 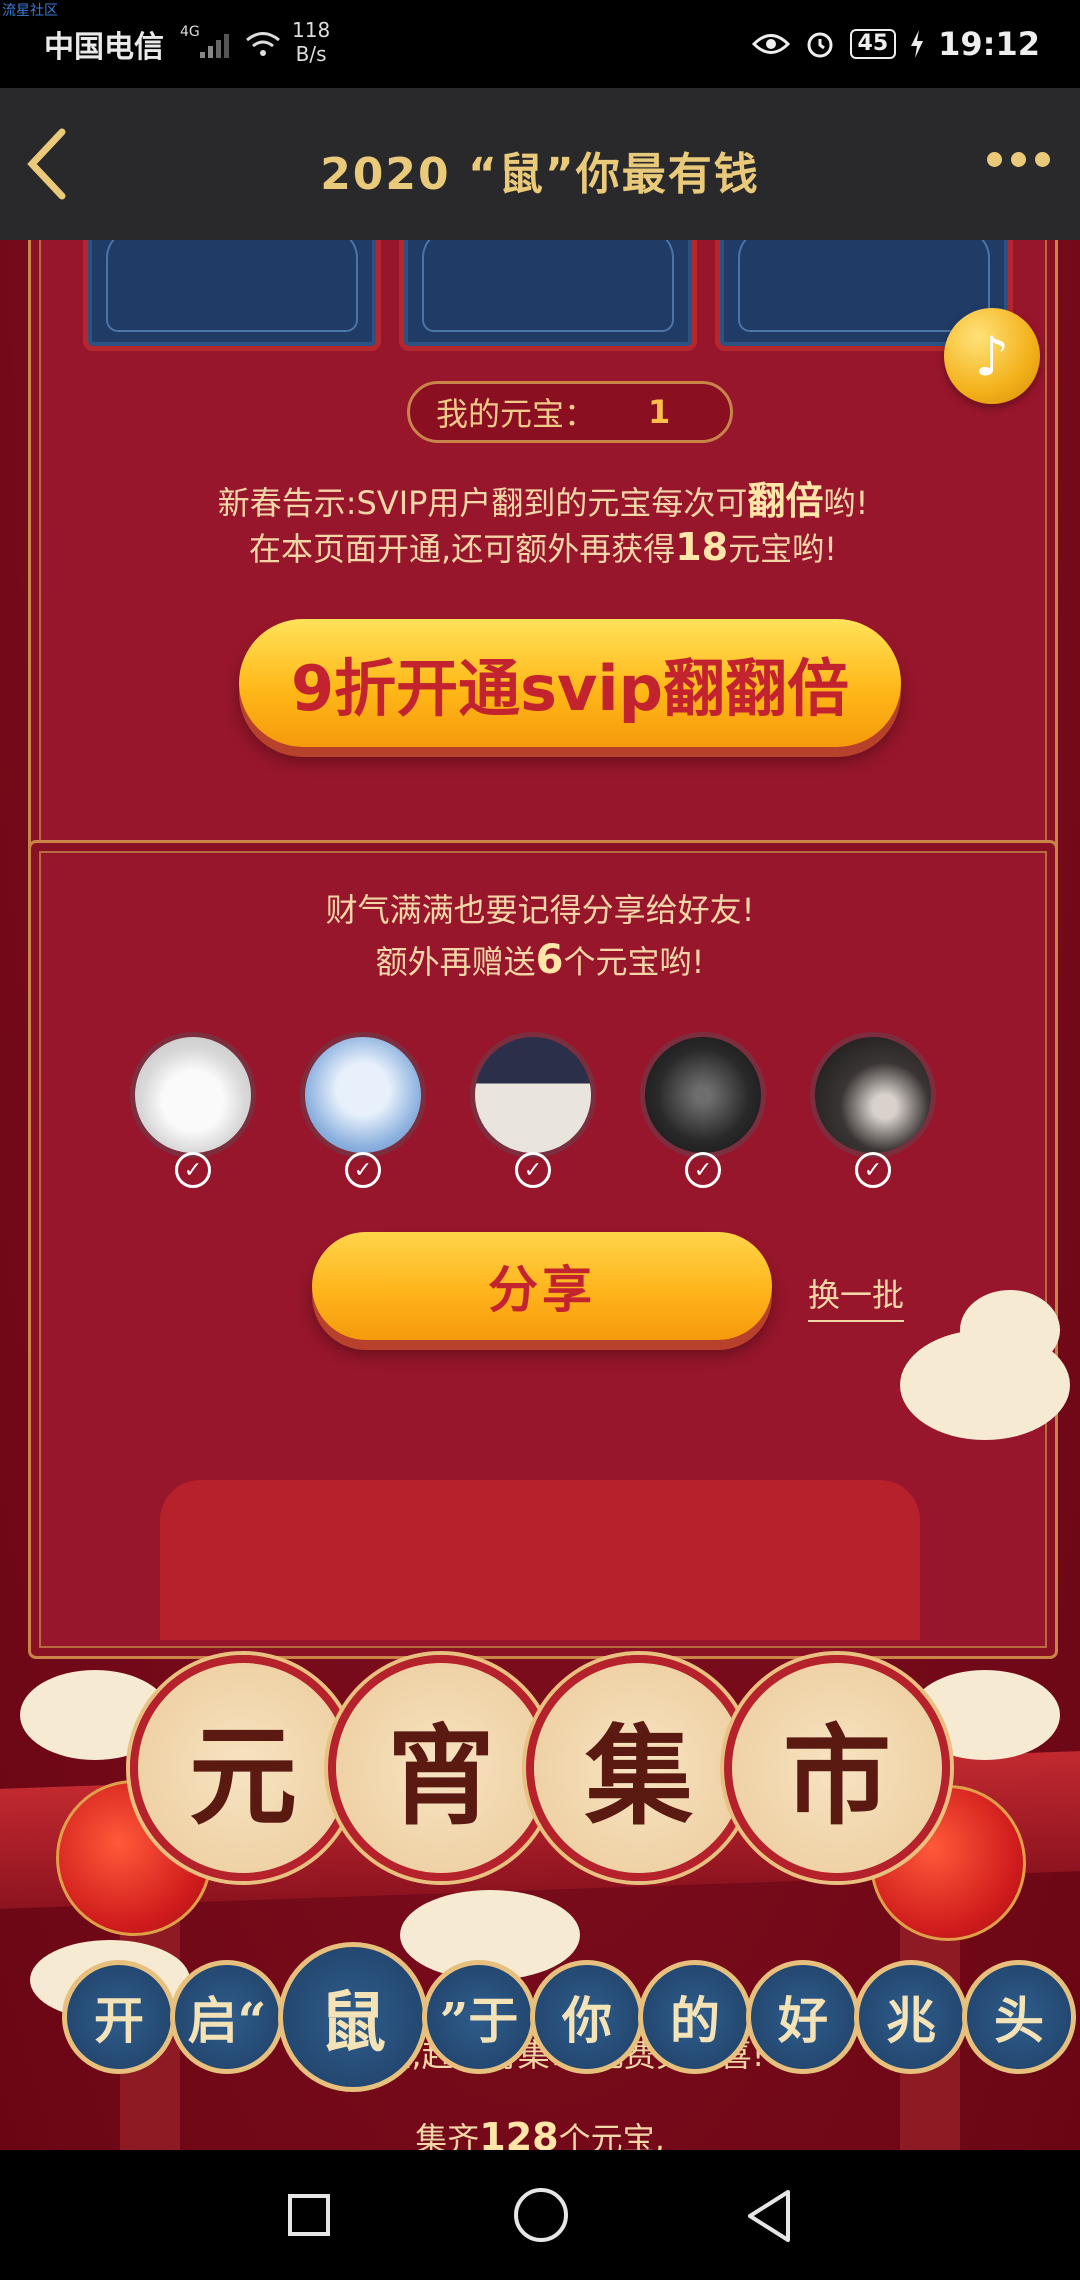 I want to click on speed-value: 118, so click(x=311, y=30).